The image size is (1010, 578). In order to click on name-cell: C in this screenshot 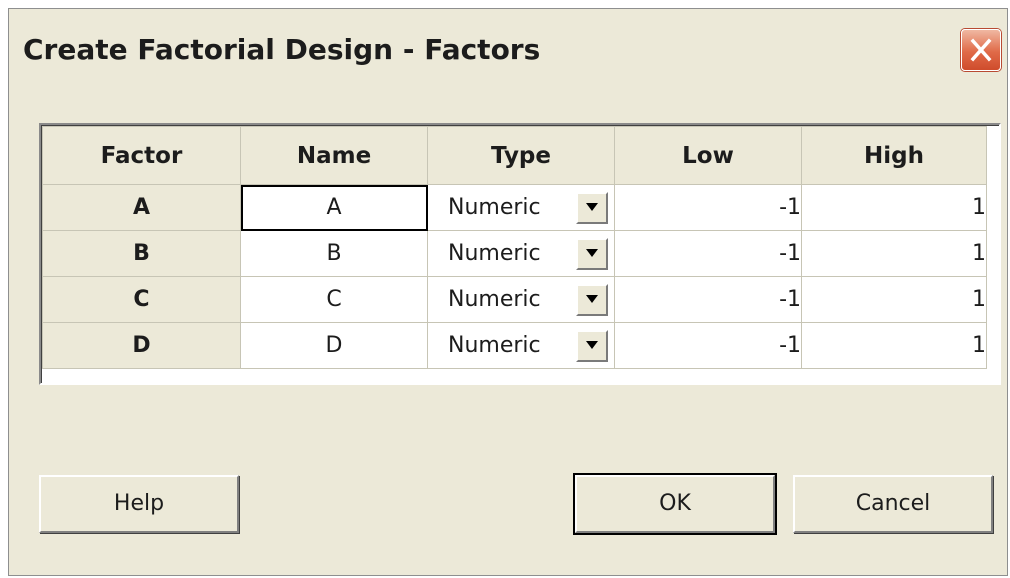, I will do `click(334, 299)`.